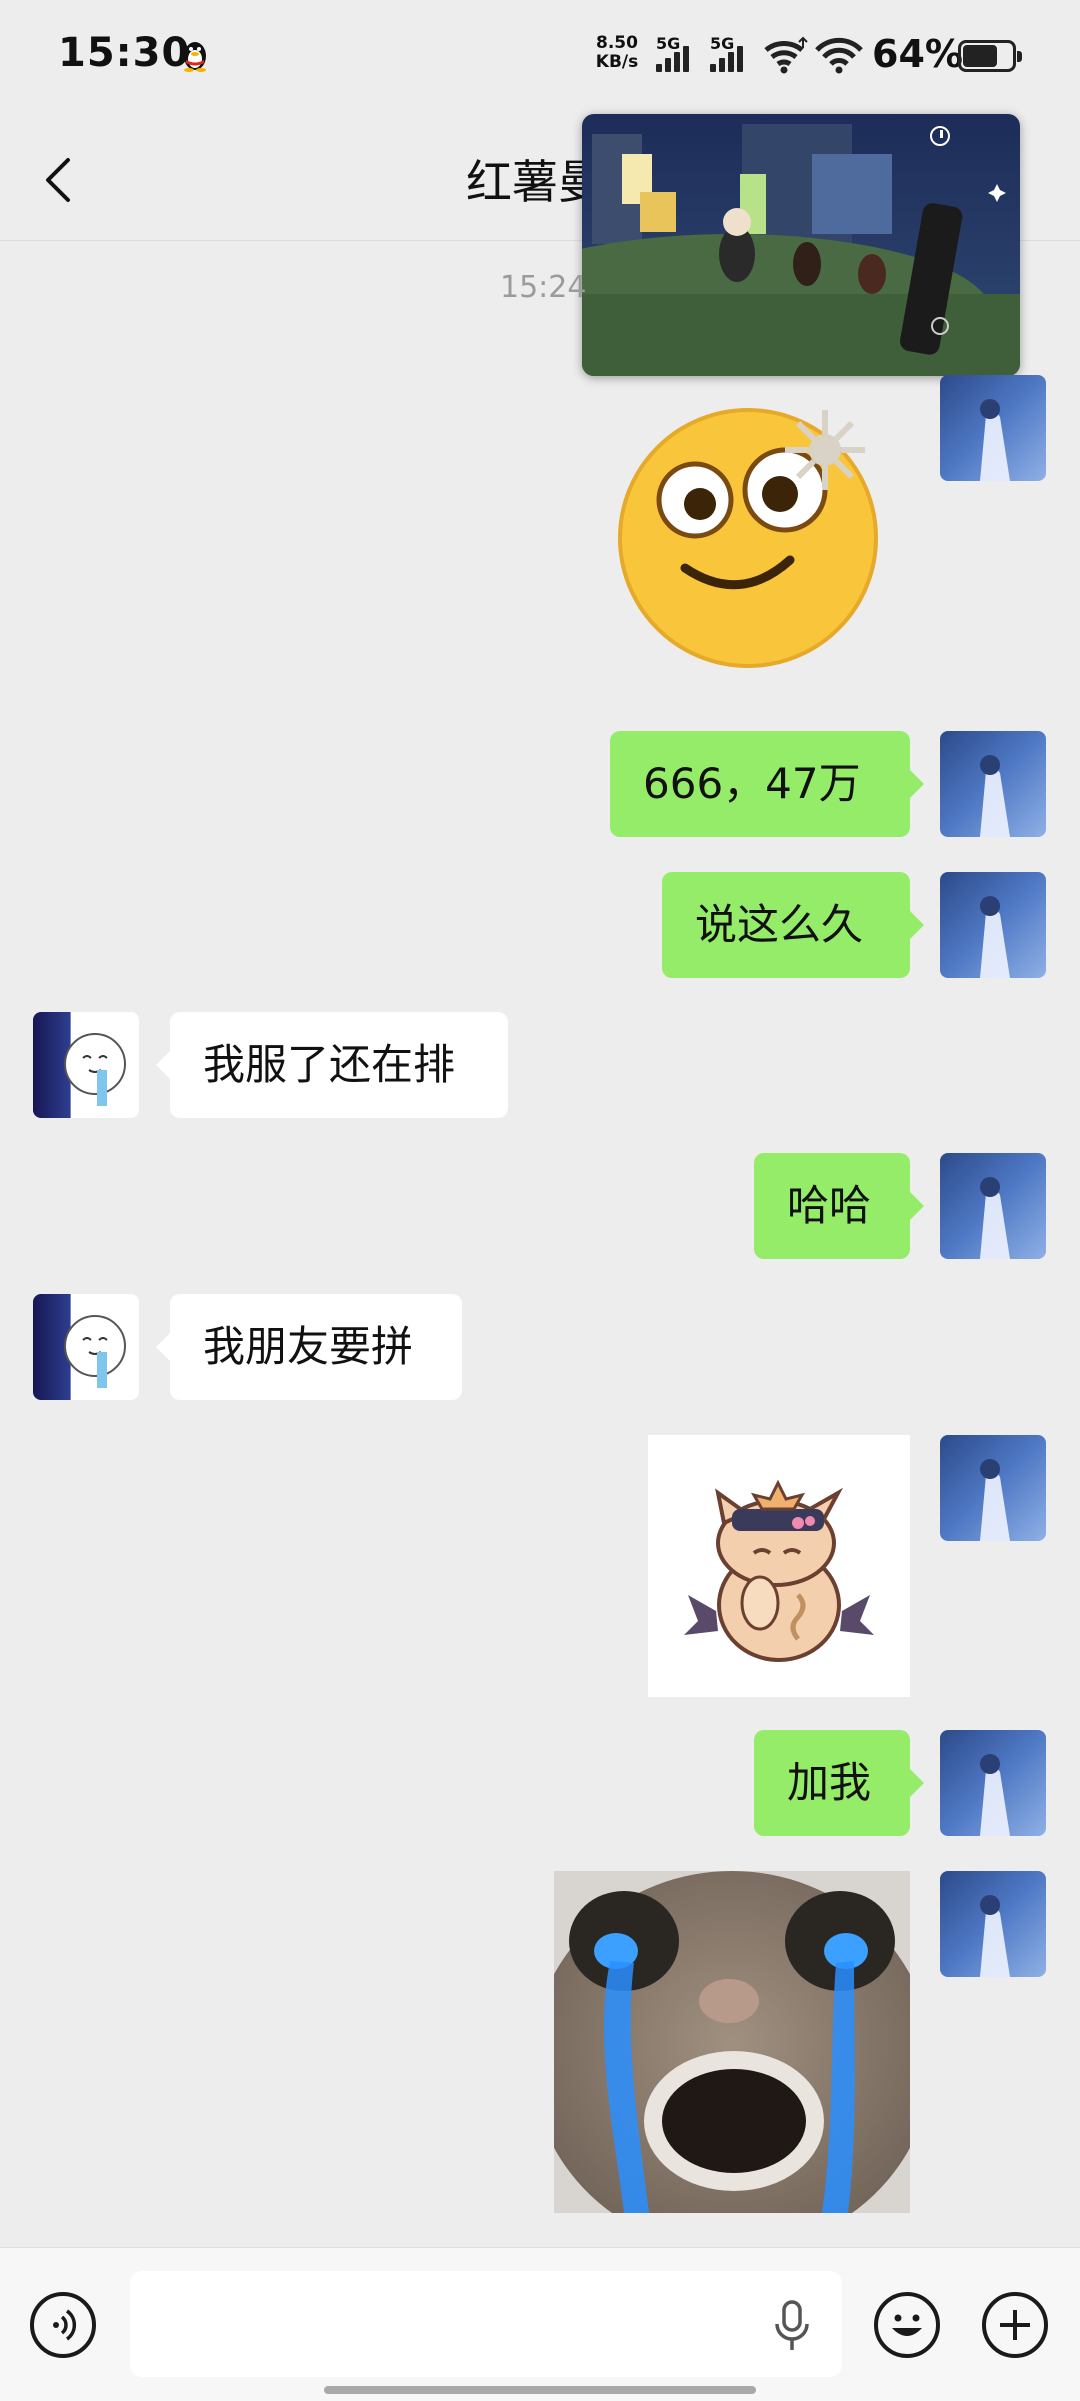  What do you see at coordinates (61, 180) in the screenshot?
I see `chevron-left-icon` at bounding box center [61, 180].